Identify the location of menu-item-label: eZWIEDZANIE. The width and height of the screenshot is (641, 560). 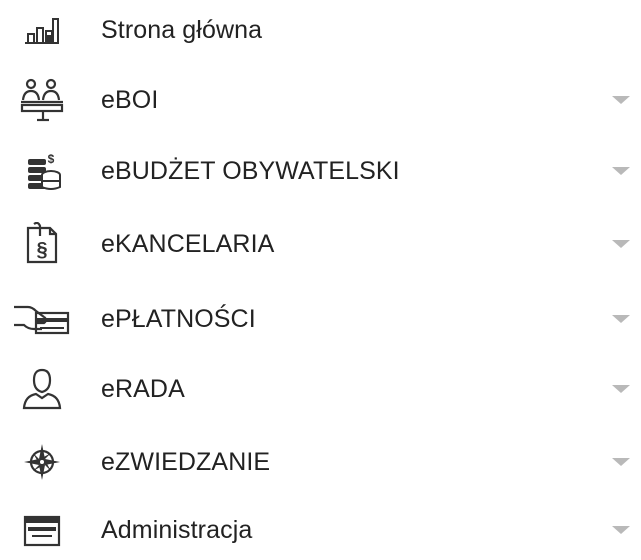
(186, 461).